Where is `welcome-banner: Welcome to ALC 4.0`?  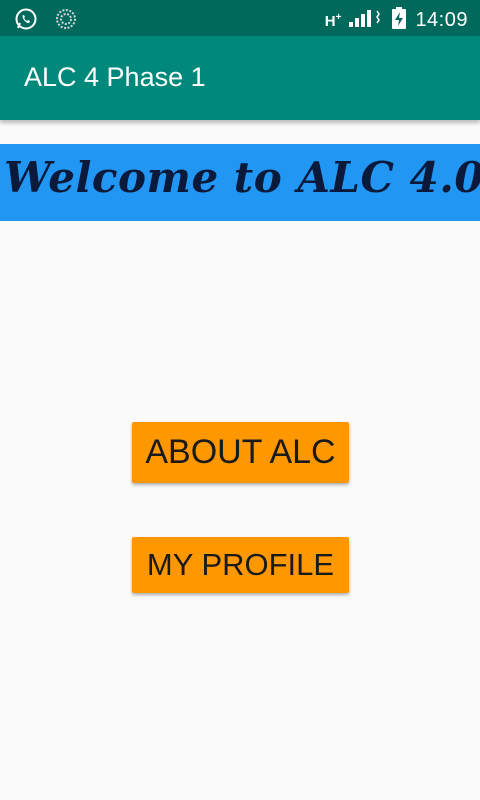
welcome-banner: Welcome to ALC 4.0 is located at coordinates (240, 182).